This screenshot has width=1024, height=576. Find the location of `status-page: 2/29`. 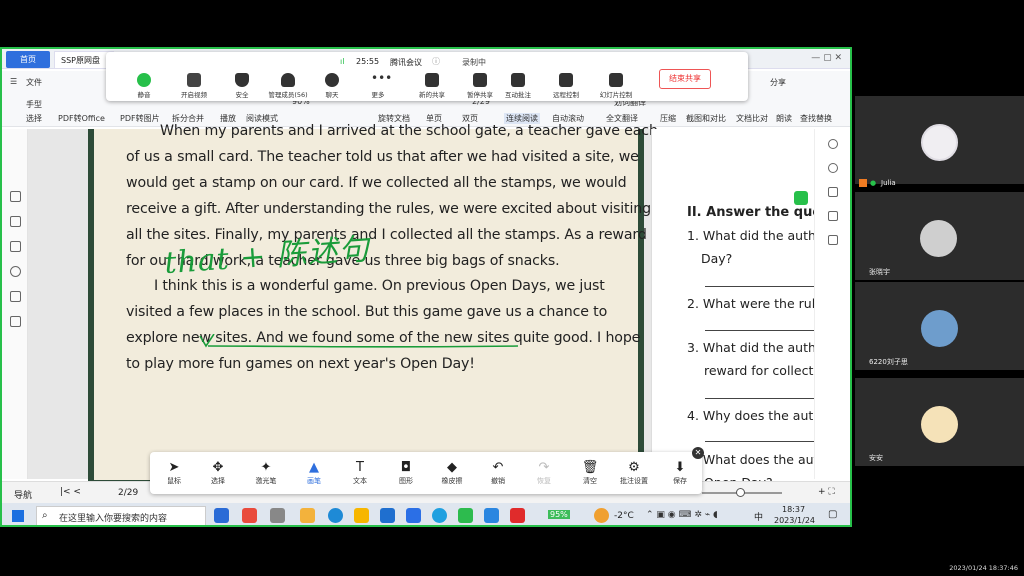

status-page: 2/29 is located at coordinates (128, 493).